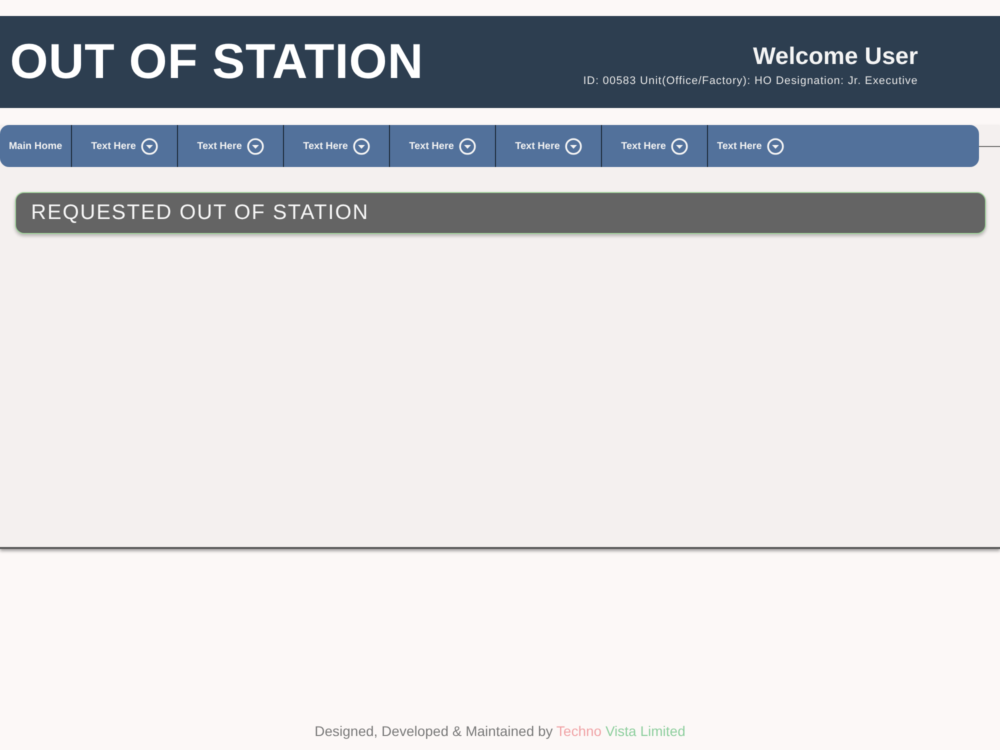  I want to click on footer-credit: Designed, Developed & Maintained by Techno Vista Limited, so click(500, 731).